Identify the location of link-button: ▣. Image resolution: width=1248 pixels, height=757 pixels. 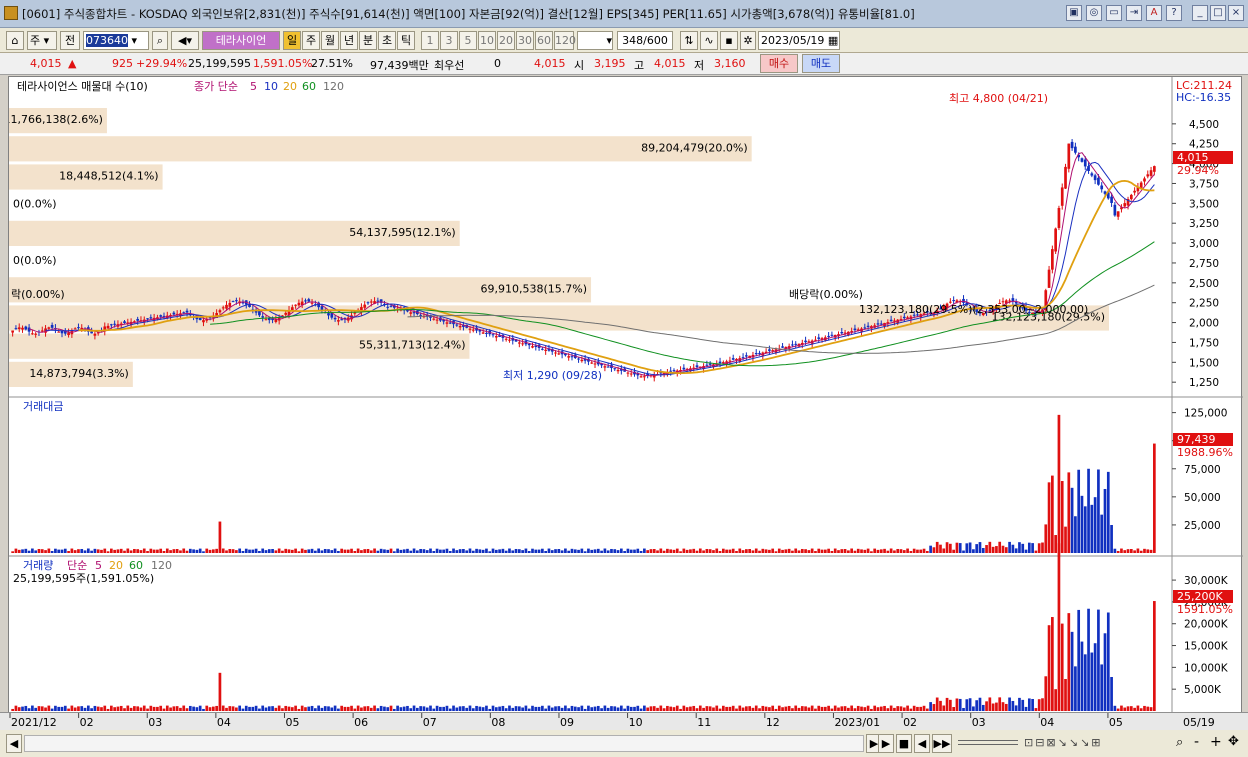
(1074, 13).